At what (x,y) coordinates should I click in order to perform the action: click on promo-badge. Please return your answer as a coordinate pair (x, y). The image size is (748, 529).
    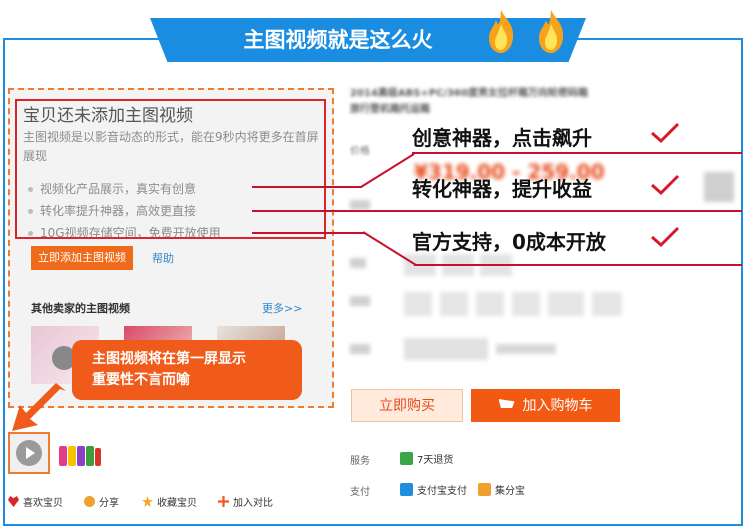
    Looking at the image, I should click on (719, 187).